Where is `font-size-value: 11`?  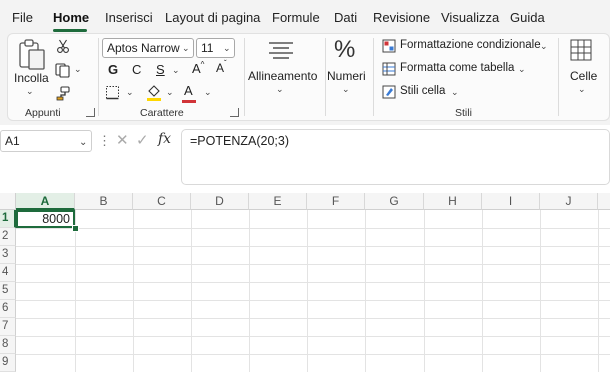 font-size-value: 11 is located at coordinates (207, 48).